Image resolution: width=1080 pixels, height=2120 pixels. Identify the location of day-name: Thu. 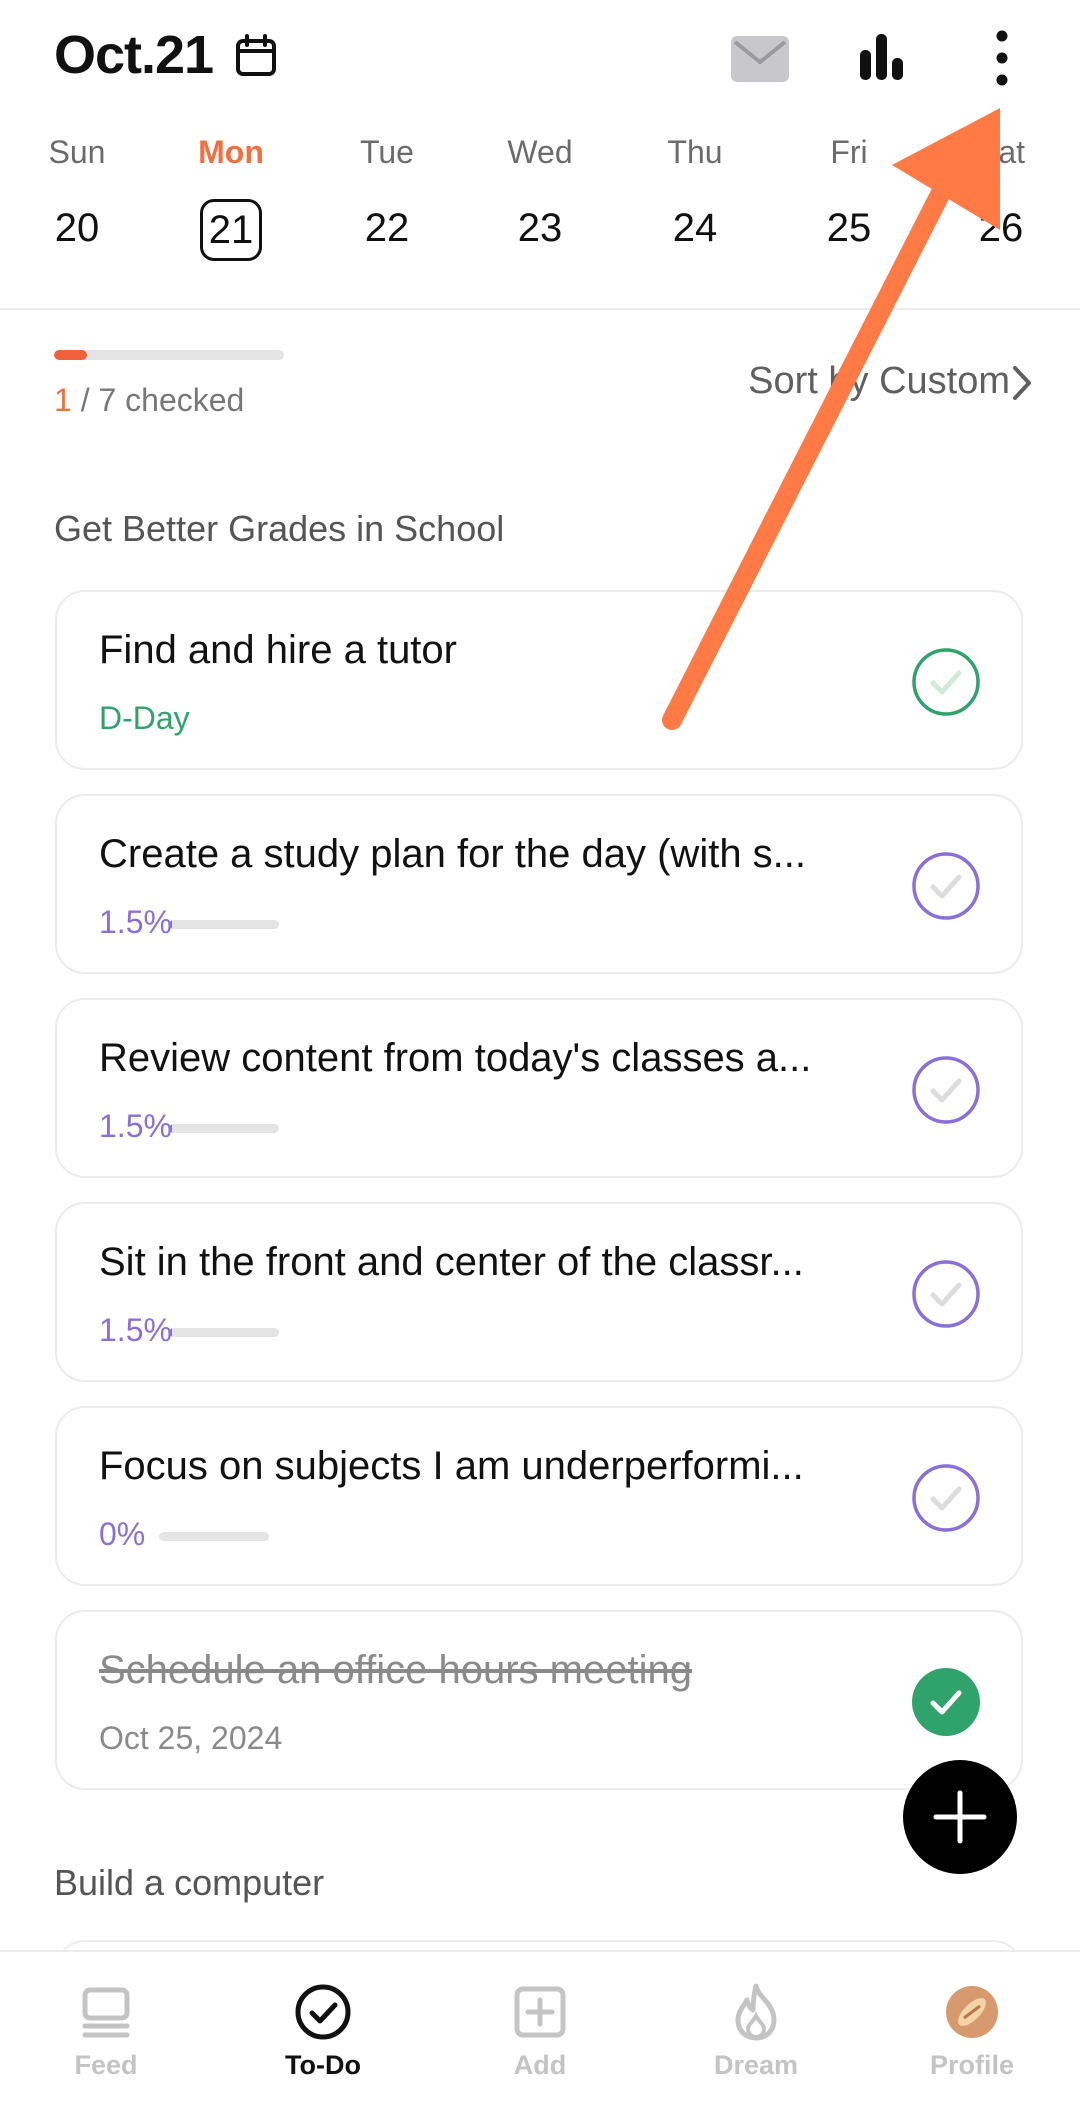
(695, 152).